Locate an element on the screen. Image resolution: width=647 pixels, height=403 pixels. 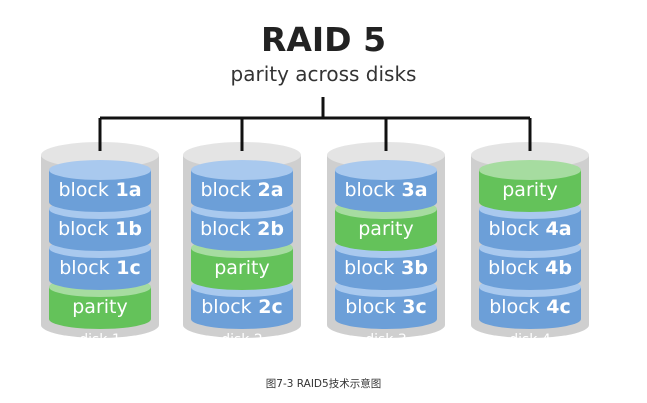
block-label: block 3b is located at coordinates (386, 268).